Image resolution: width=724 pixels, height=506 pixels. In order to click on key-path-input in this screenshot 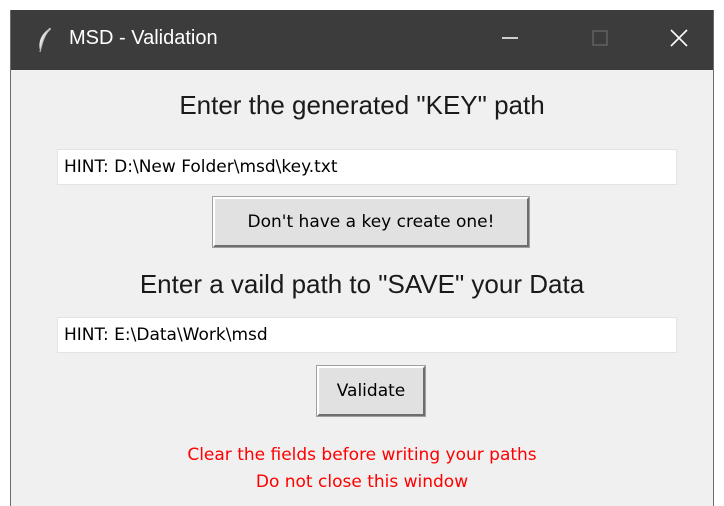, I will do `click(367, 167)`.